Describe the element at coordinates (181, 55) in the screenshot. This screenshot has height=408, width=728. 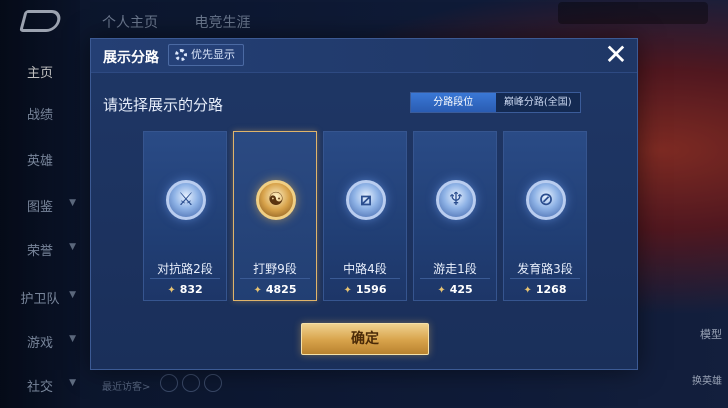
I see `gear-icon` at that location.